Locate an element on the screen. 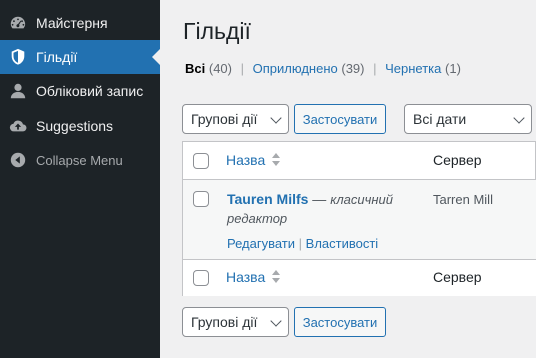  shield-icon is located at coordinates (18, 57).